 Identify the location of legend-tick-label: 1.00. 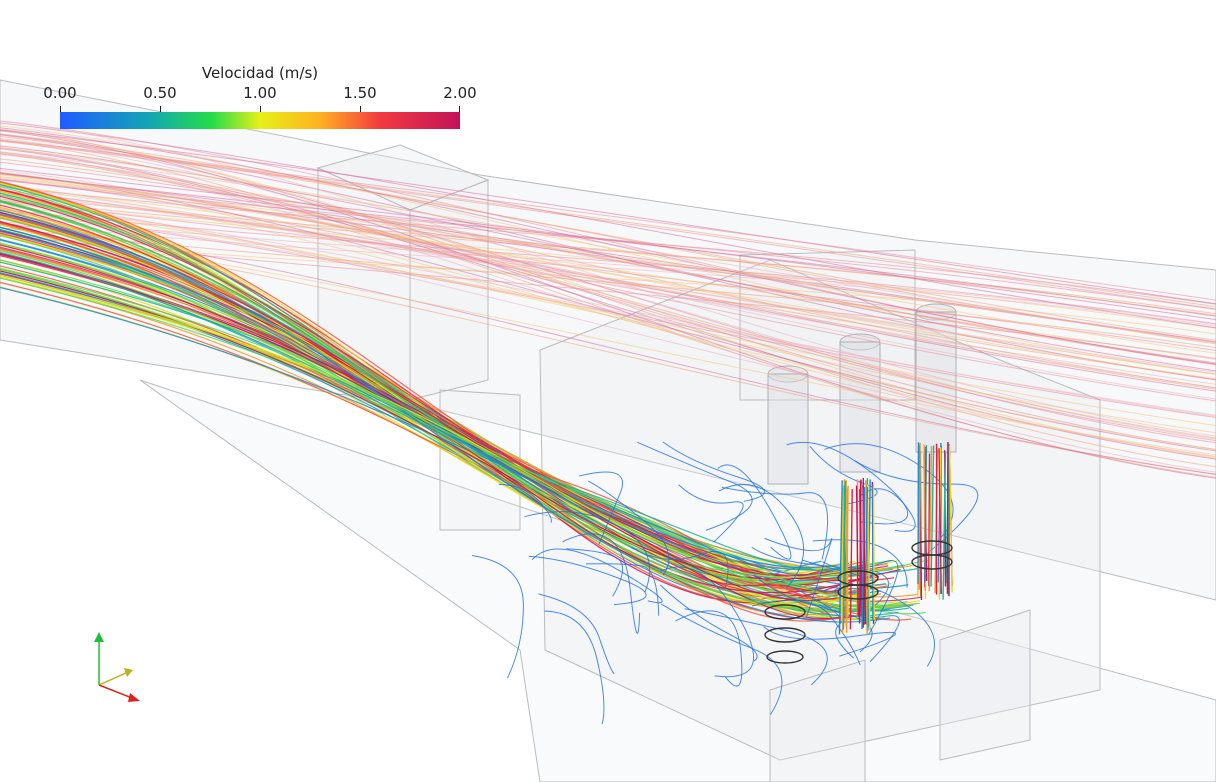
(260, 93).